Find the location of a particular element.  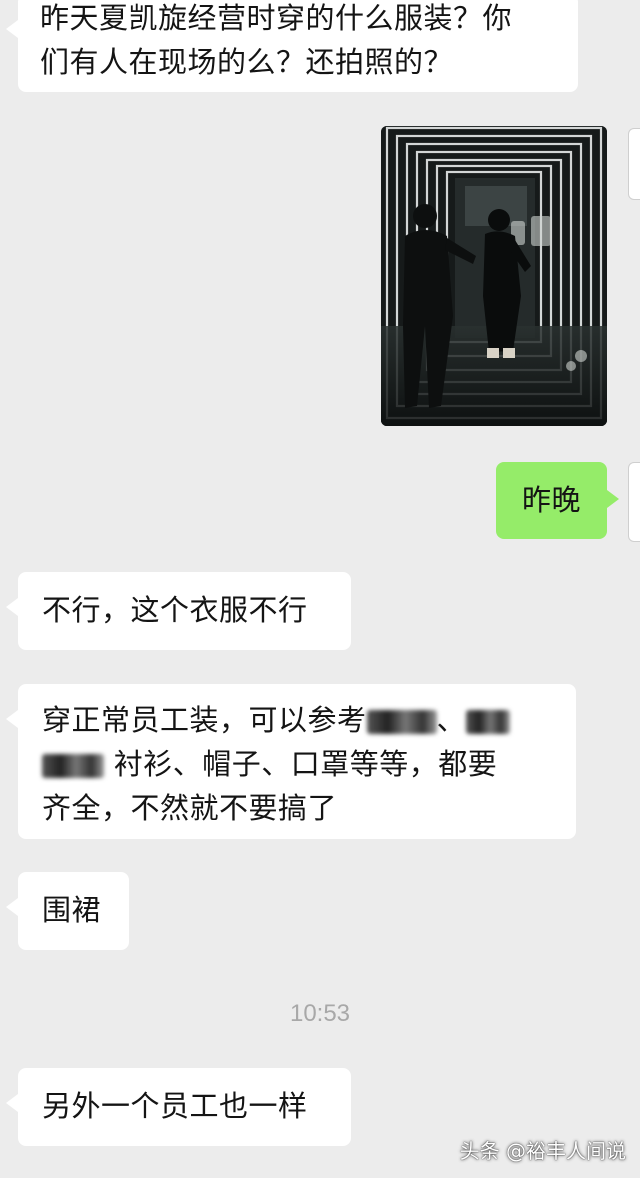

photo-image is located at coordinates (494, 276).